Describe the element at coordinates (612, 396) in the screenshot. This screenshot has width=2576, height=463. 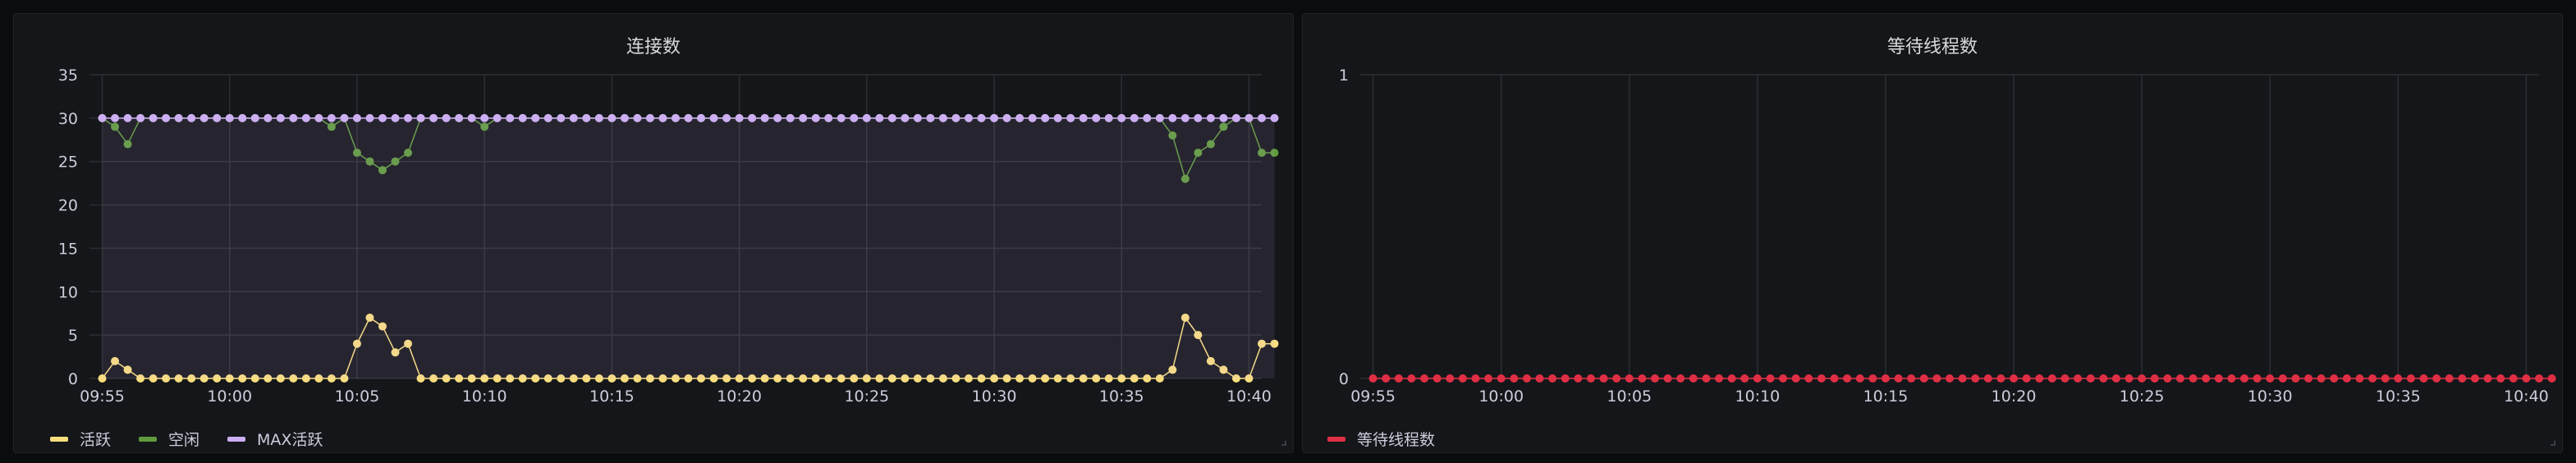
I see `x-tick-label: 10:15` at that location.